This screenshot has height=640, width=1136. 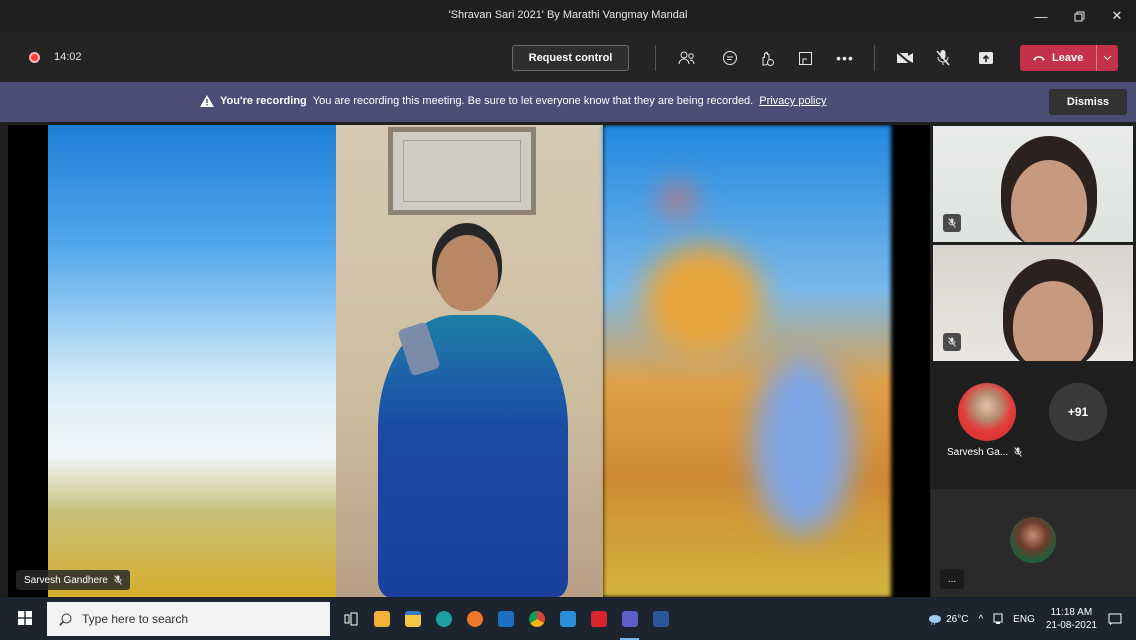 I want to click on word-icon, so click(x=660, y=619).